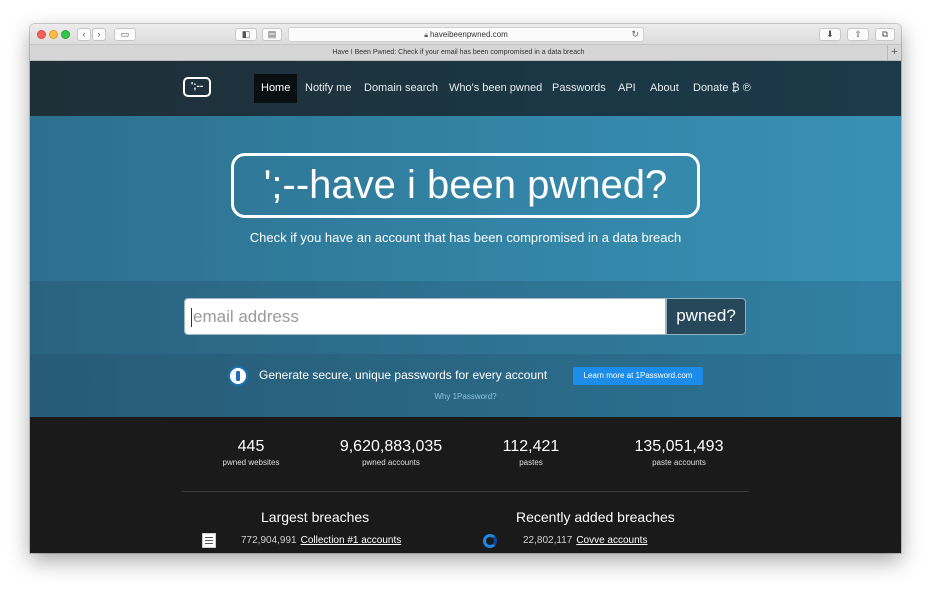 This screenshot has height=598, width=930. I want to click on stat-paste-accounts: 135,051,493 paste accounts, so click(679, 452).